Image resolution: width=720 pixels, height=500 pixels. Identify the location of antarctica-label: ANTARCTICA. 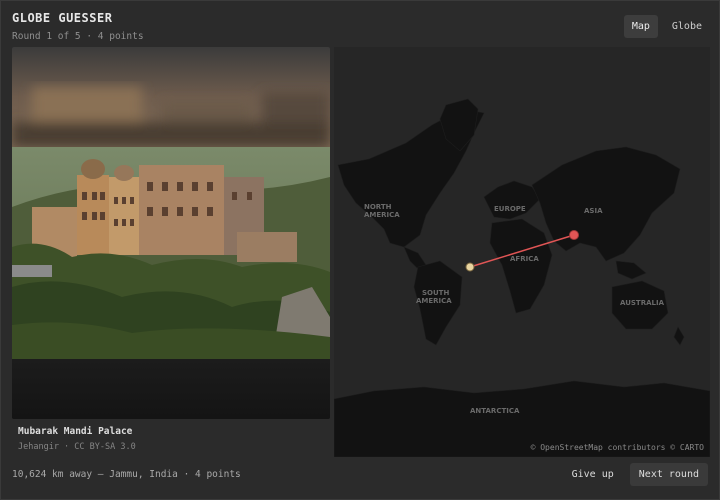
(495, 411).